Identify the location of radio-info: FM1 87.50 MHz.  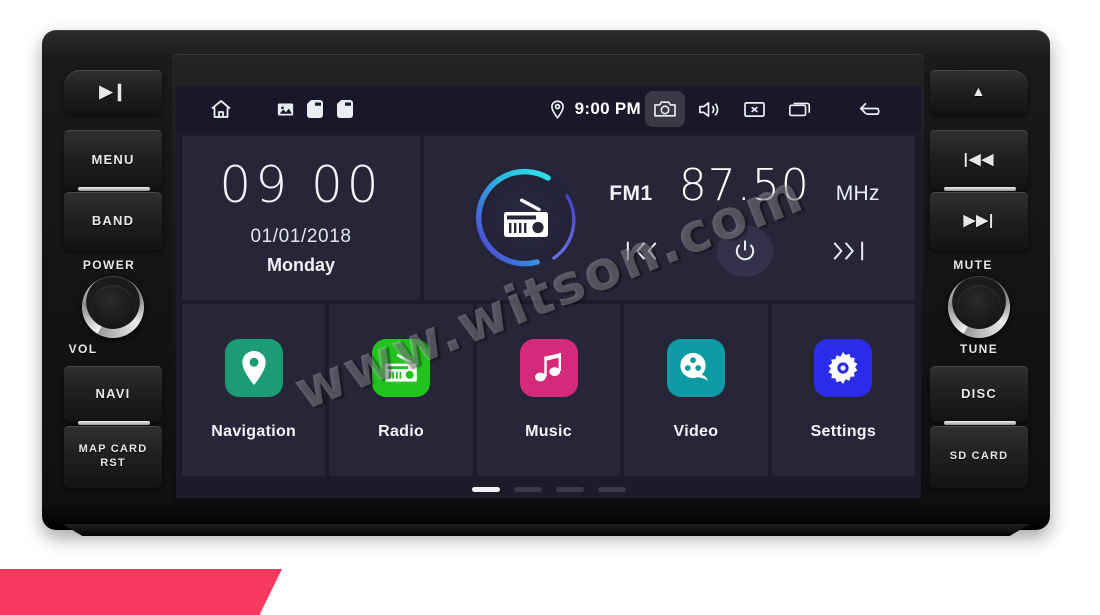
(749, 218).